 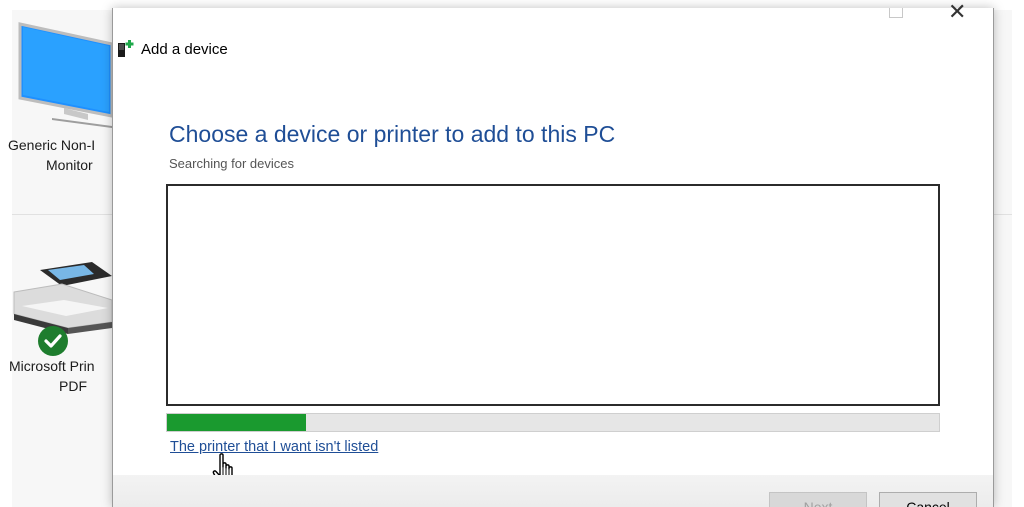 I want to click on device-generic-monitor, so click(x=64, y=74).